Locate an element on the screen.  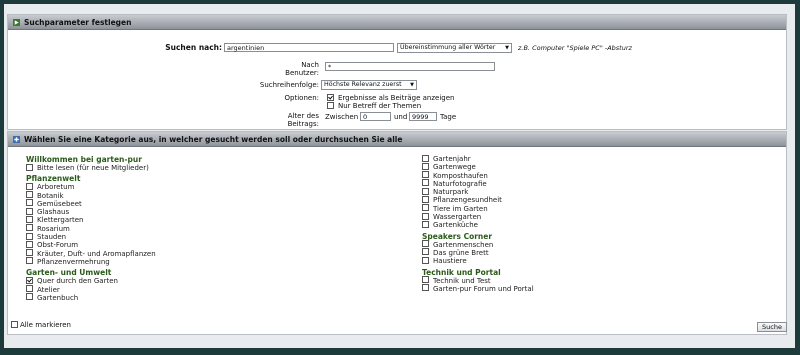
category-item-label: Tiere im Garten is located at coordinates (460, 208).